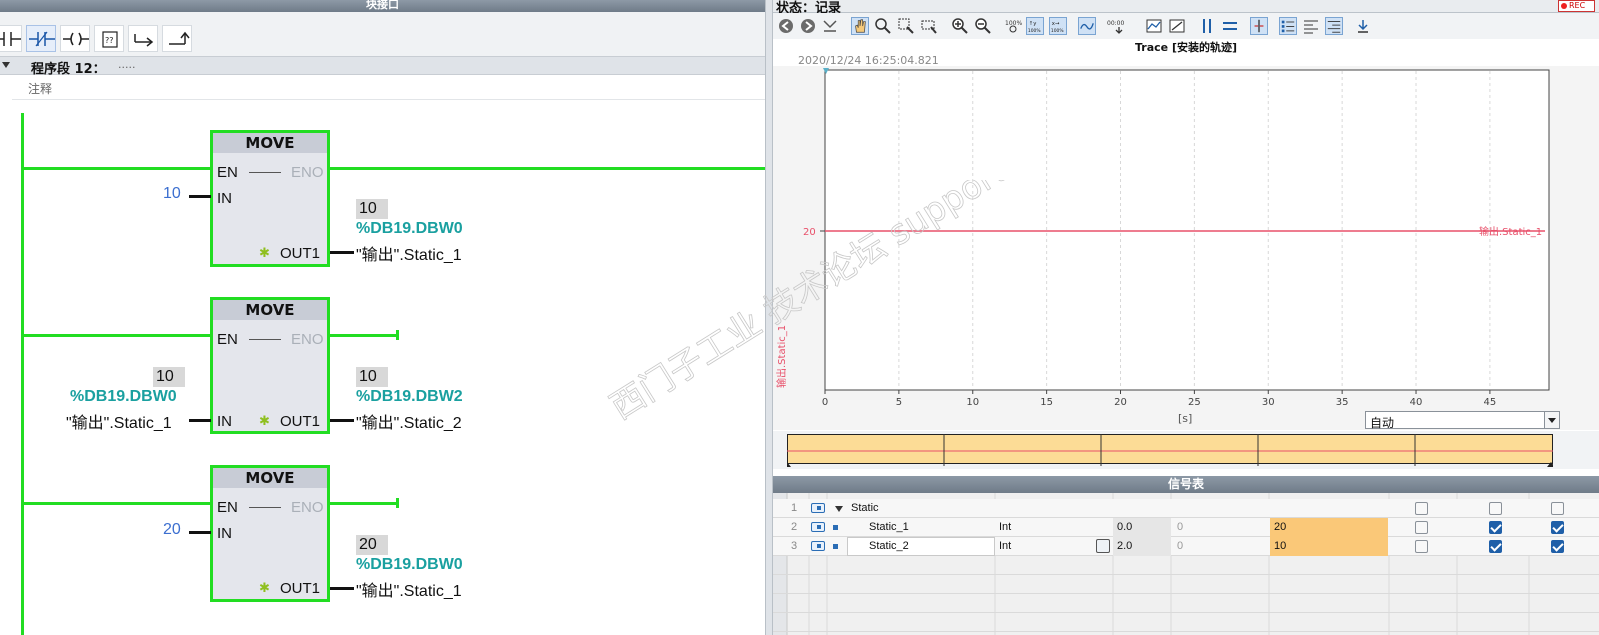 This screenshot has width=1599, height=635. I want to click on status-star-icon: ✱, so click(264, 421).